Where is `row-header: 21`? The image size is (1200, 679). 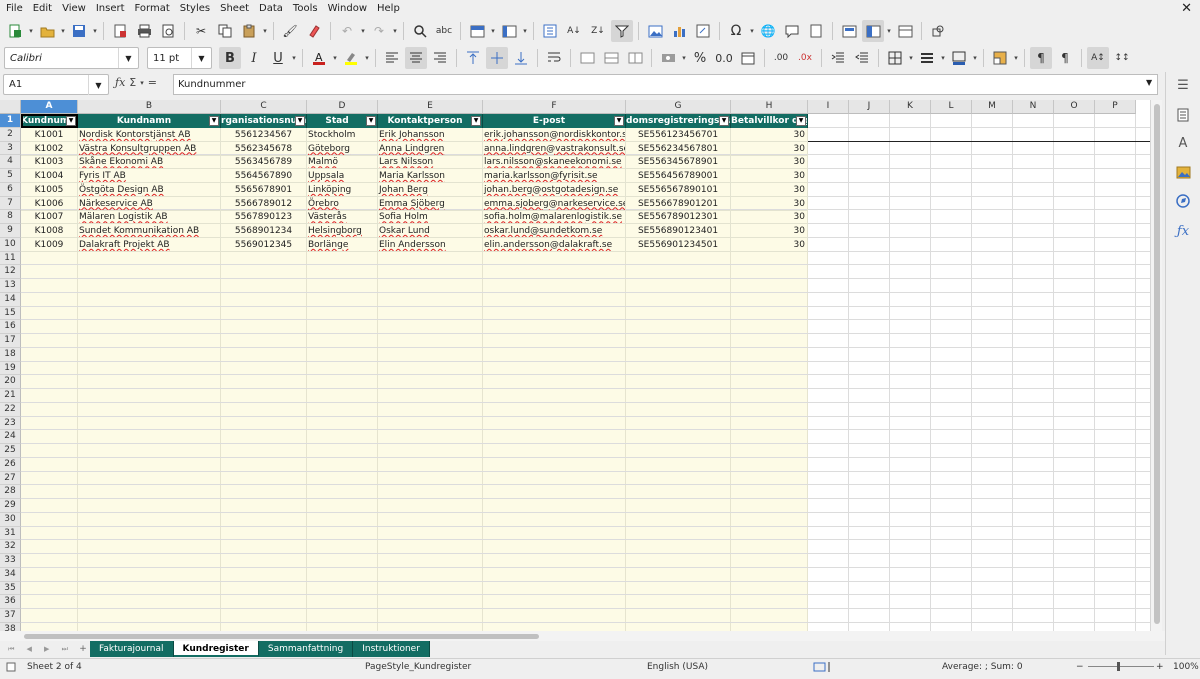 row-header: 21 is located at coordinates (10, 396).